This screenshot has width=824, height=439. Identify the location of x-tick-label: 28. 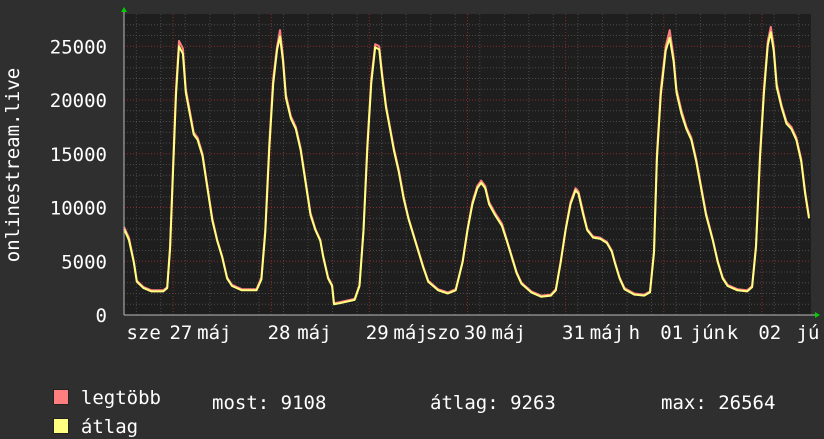
(279, 333).